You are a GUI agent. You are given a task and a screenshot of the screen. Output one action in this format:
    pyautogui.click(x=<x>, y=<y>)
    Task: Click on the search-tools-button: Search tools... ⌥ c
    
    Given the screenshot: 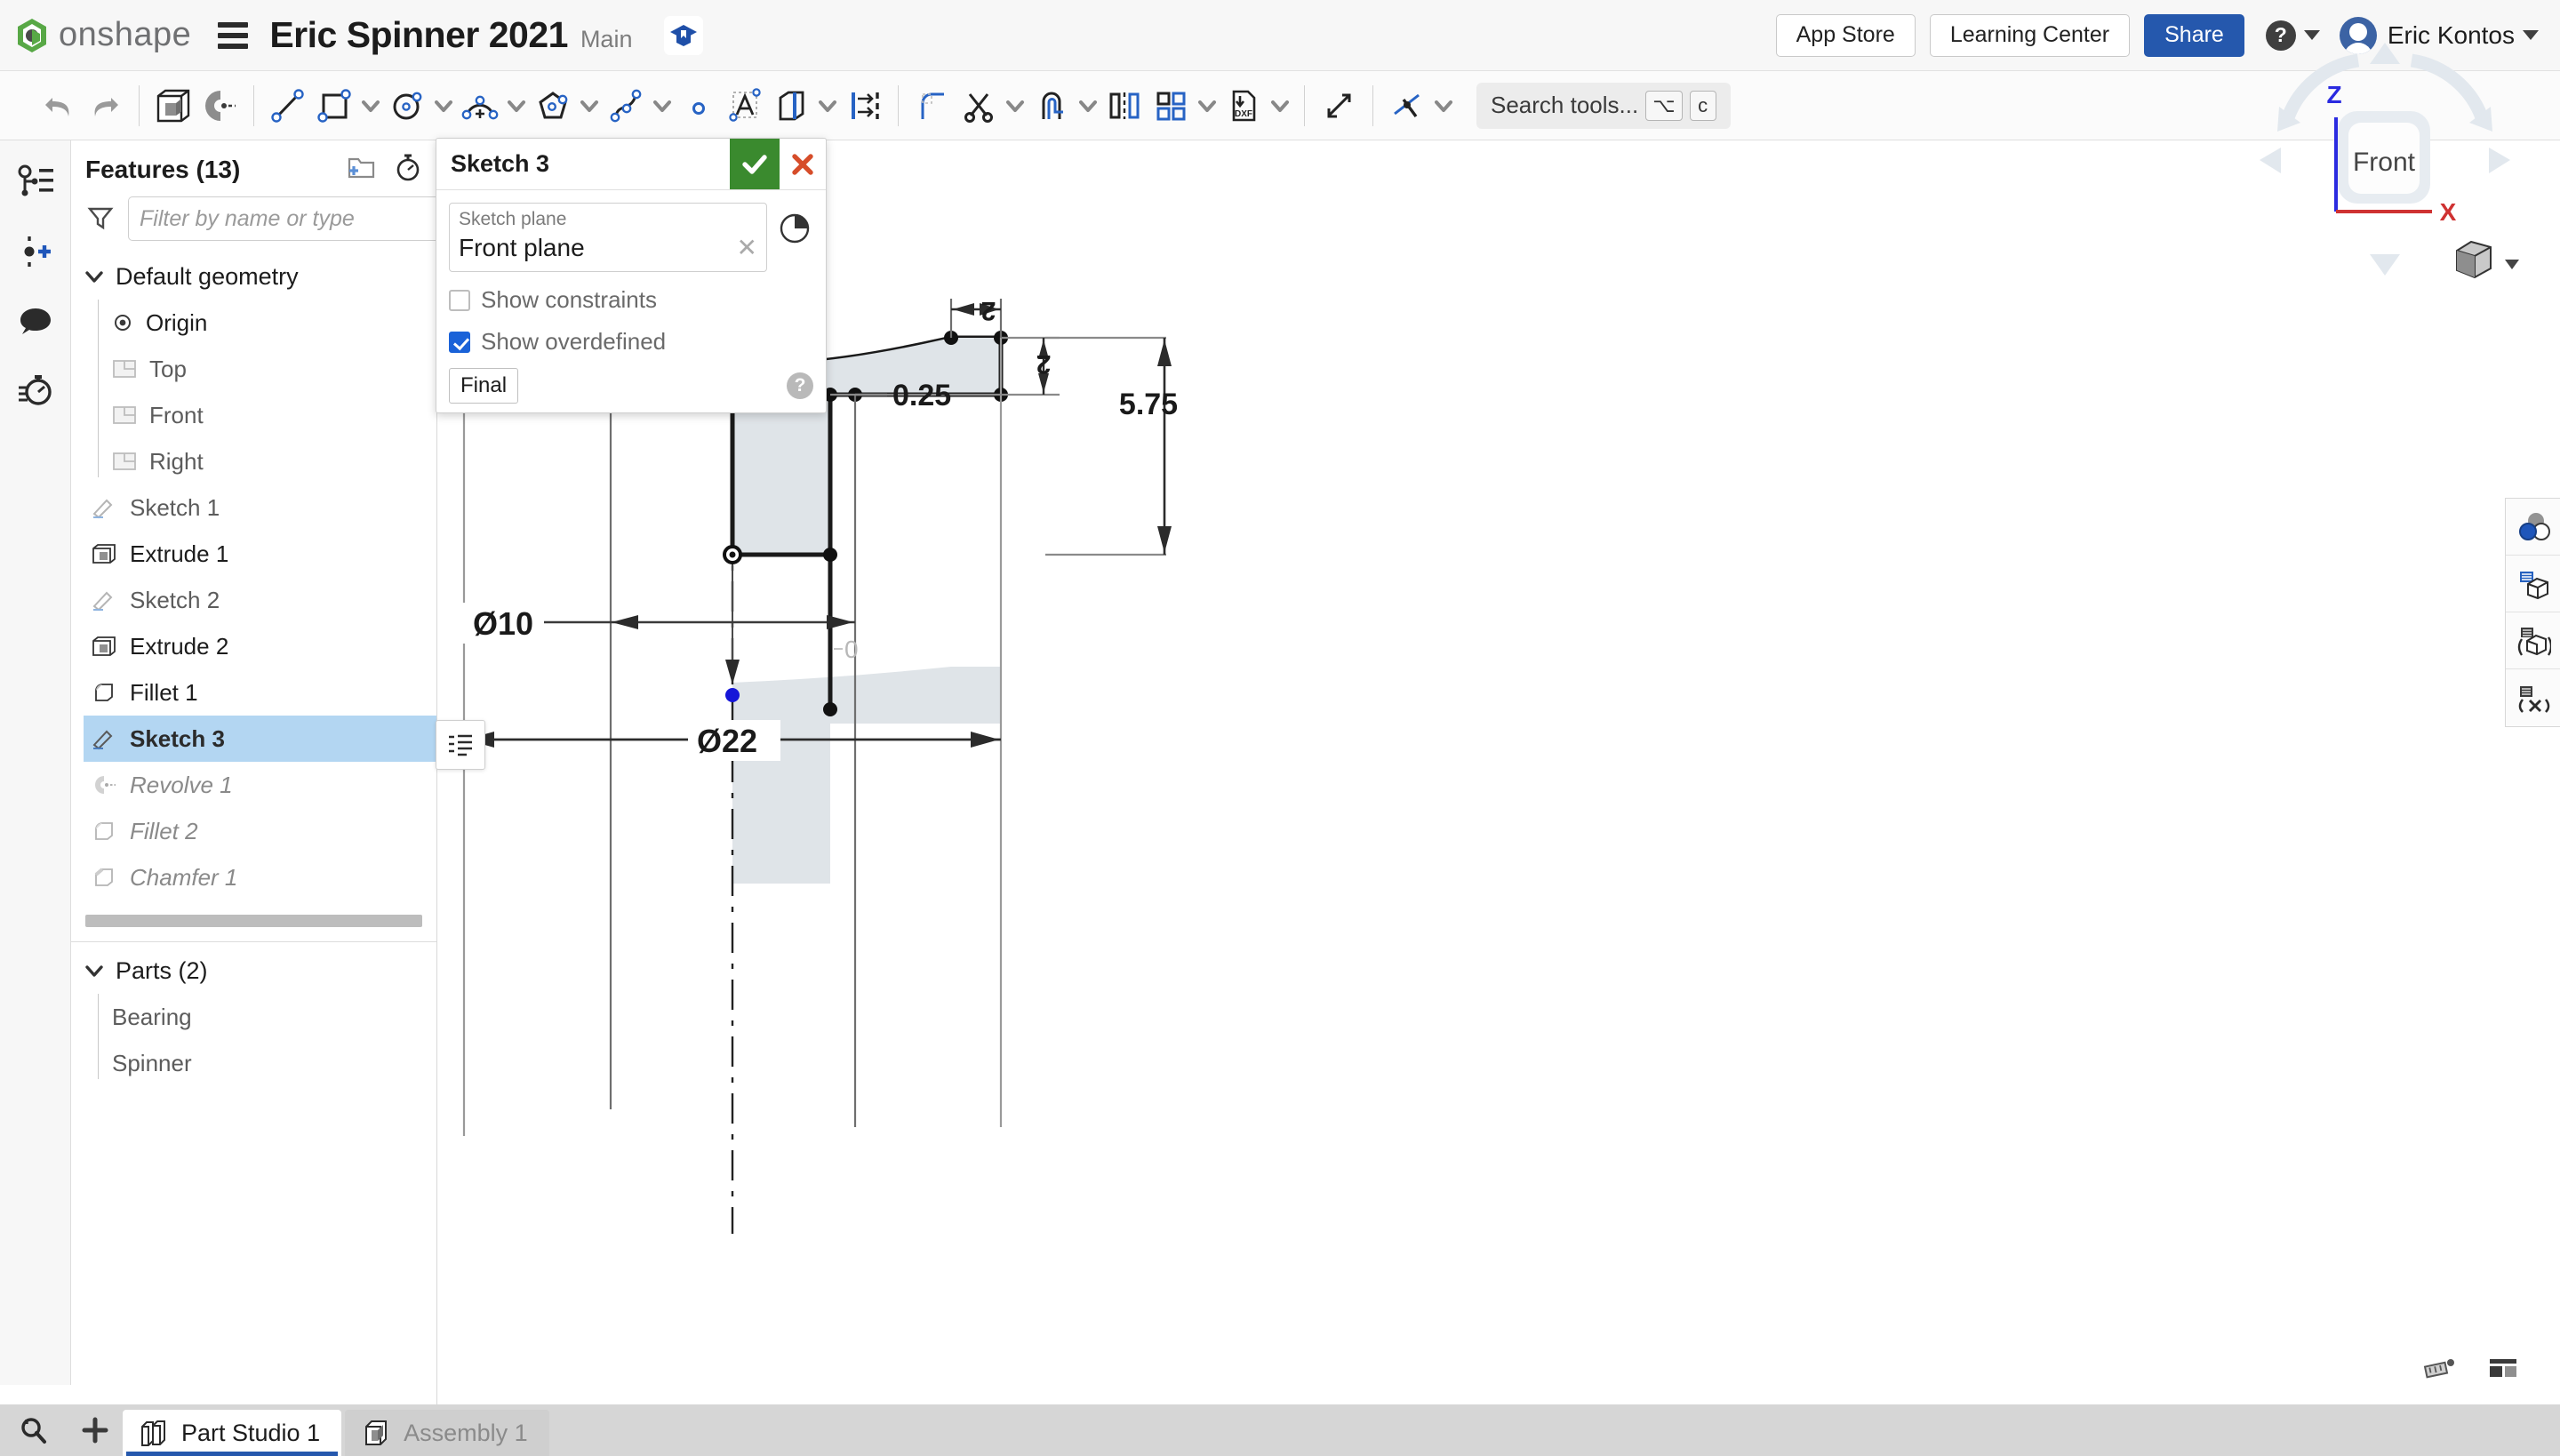 What is the action you would take?
    pyautogui.click(x=1603, y=105)
    